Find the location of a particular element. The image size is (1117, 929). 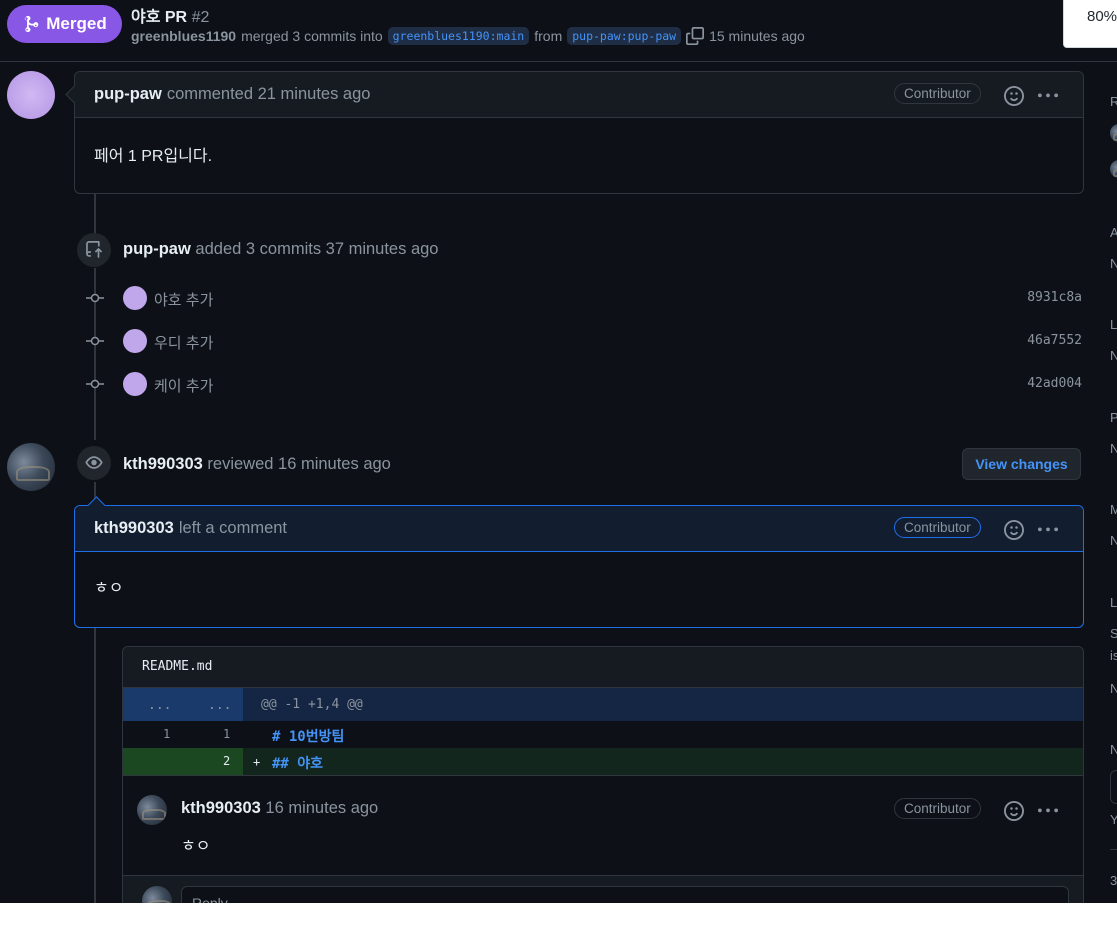

sidebar-label: R is located at coordinates (1113, 101).